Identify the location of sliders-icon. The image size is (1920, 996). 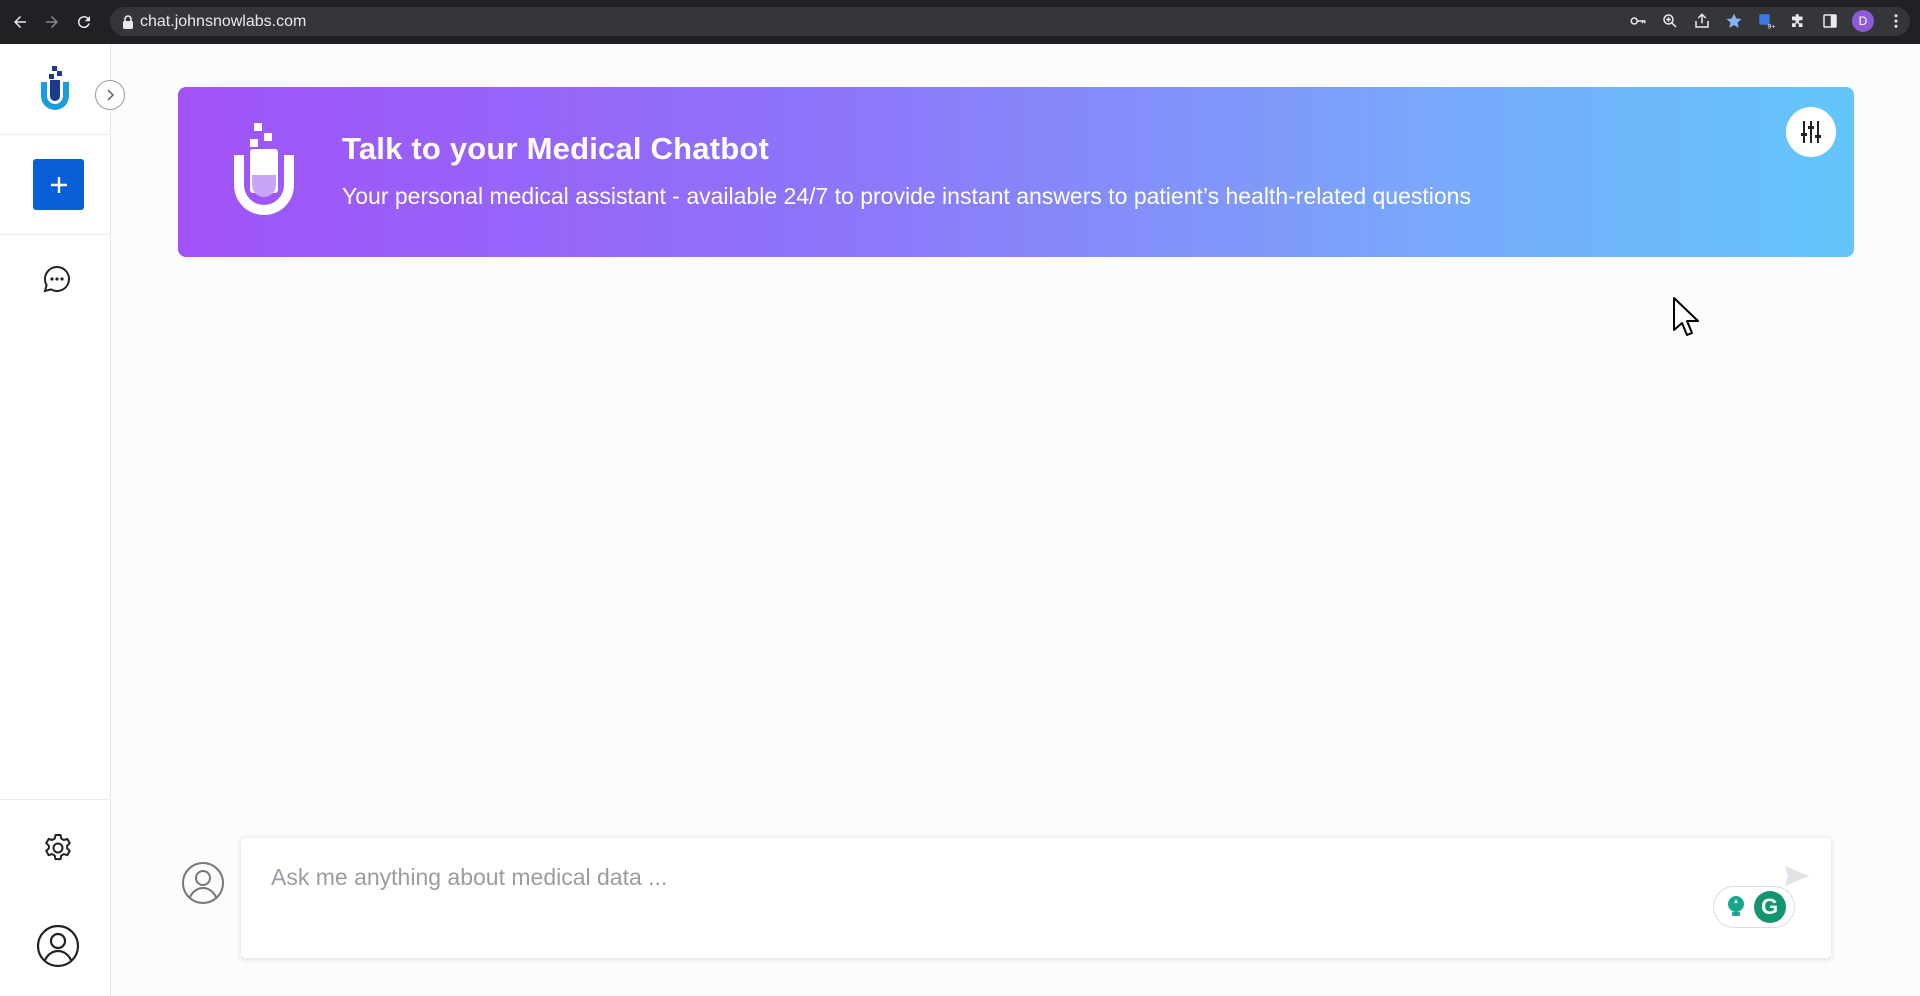
(1811, 132).